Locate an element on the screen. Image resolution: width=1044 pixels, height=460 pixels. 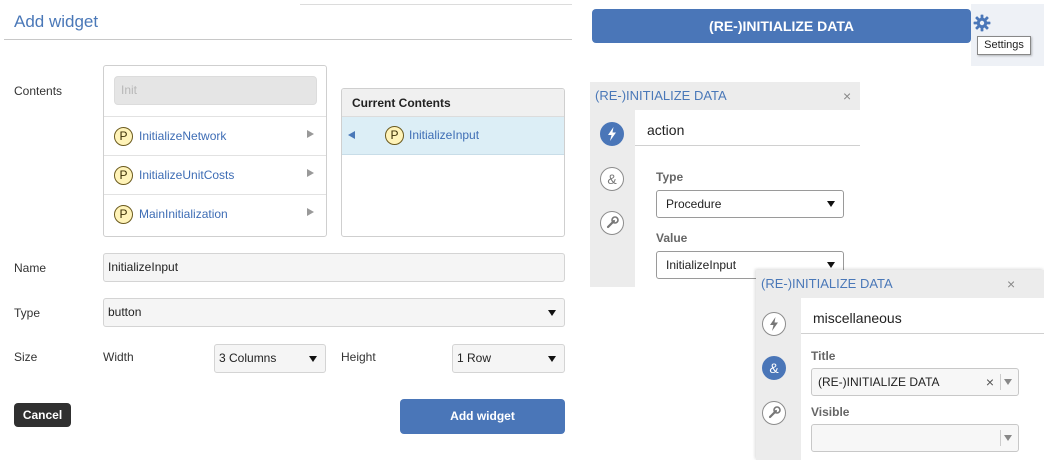
list-item-label: MainInitialization is located at coordinates (183, 214).